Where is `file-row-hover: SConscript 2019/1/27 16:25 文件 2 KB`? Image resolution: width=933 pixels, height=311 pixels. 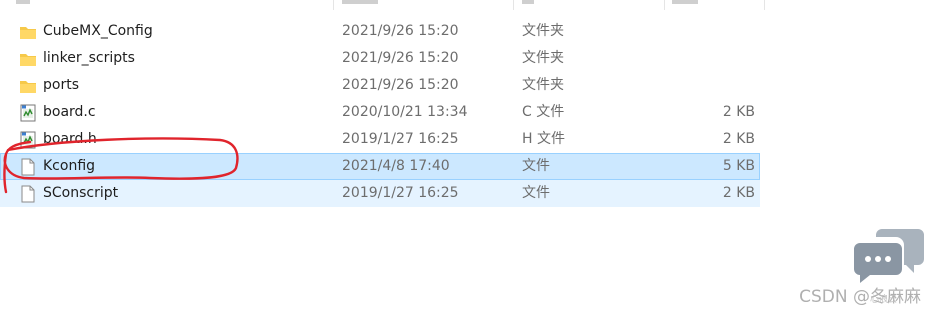 file-row-hover: SConscript 2019/1/27 16:25 文件 2 KB is located at coordinates (380, 193).